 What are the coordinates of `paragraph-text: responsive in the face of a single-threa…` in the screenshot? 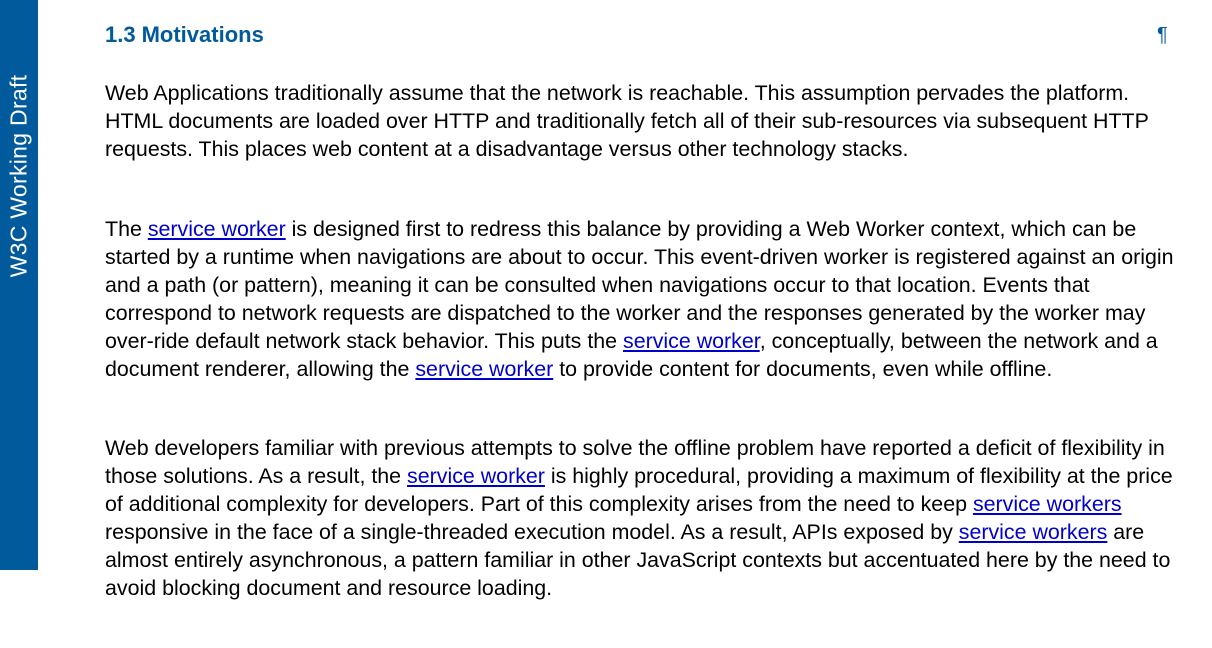 It's located at (532, 532).